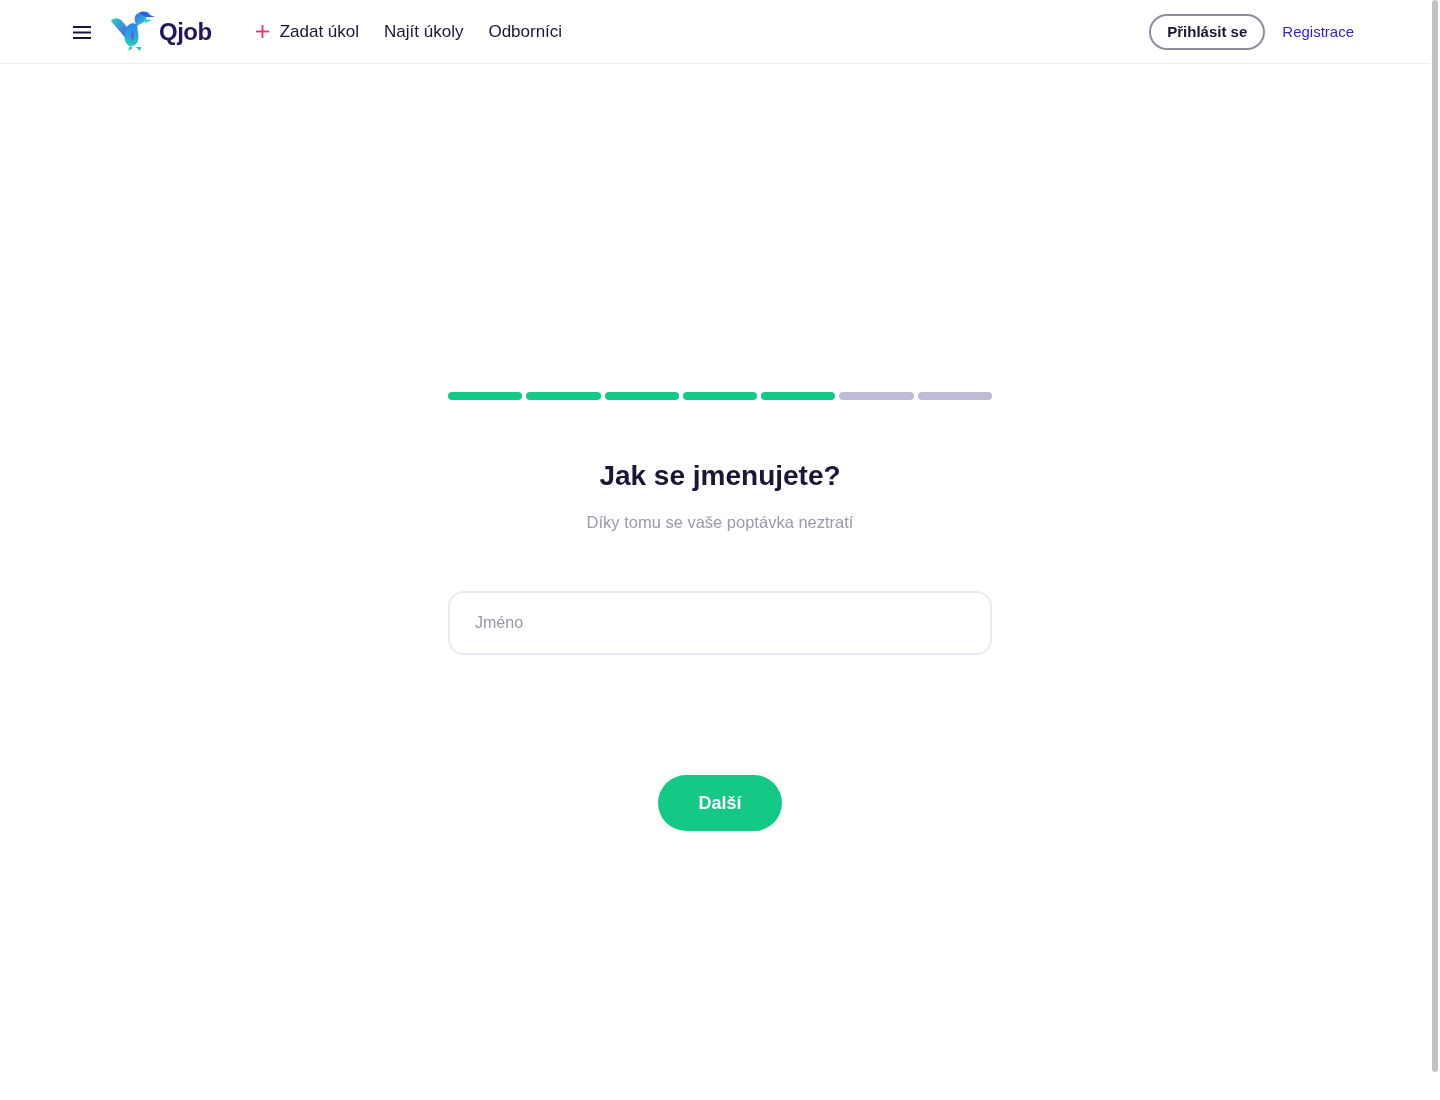 The image size is (1440, 1100). Describe the element at coordinates (720, 522) in the screenshot. I see `question-subtitle: Díky tomu se vaše poptávka neztratí` at that location.